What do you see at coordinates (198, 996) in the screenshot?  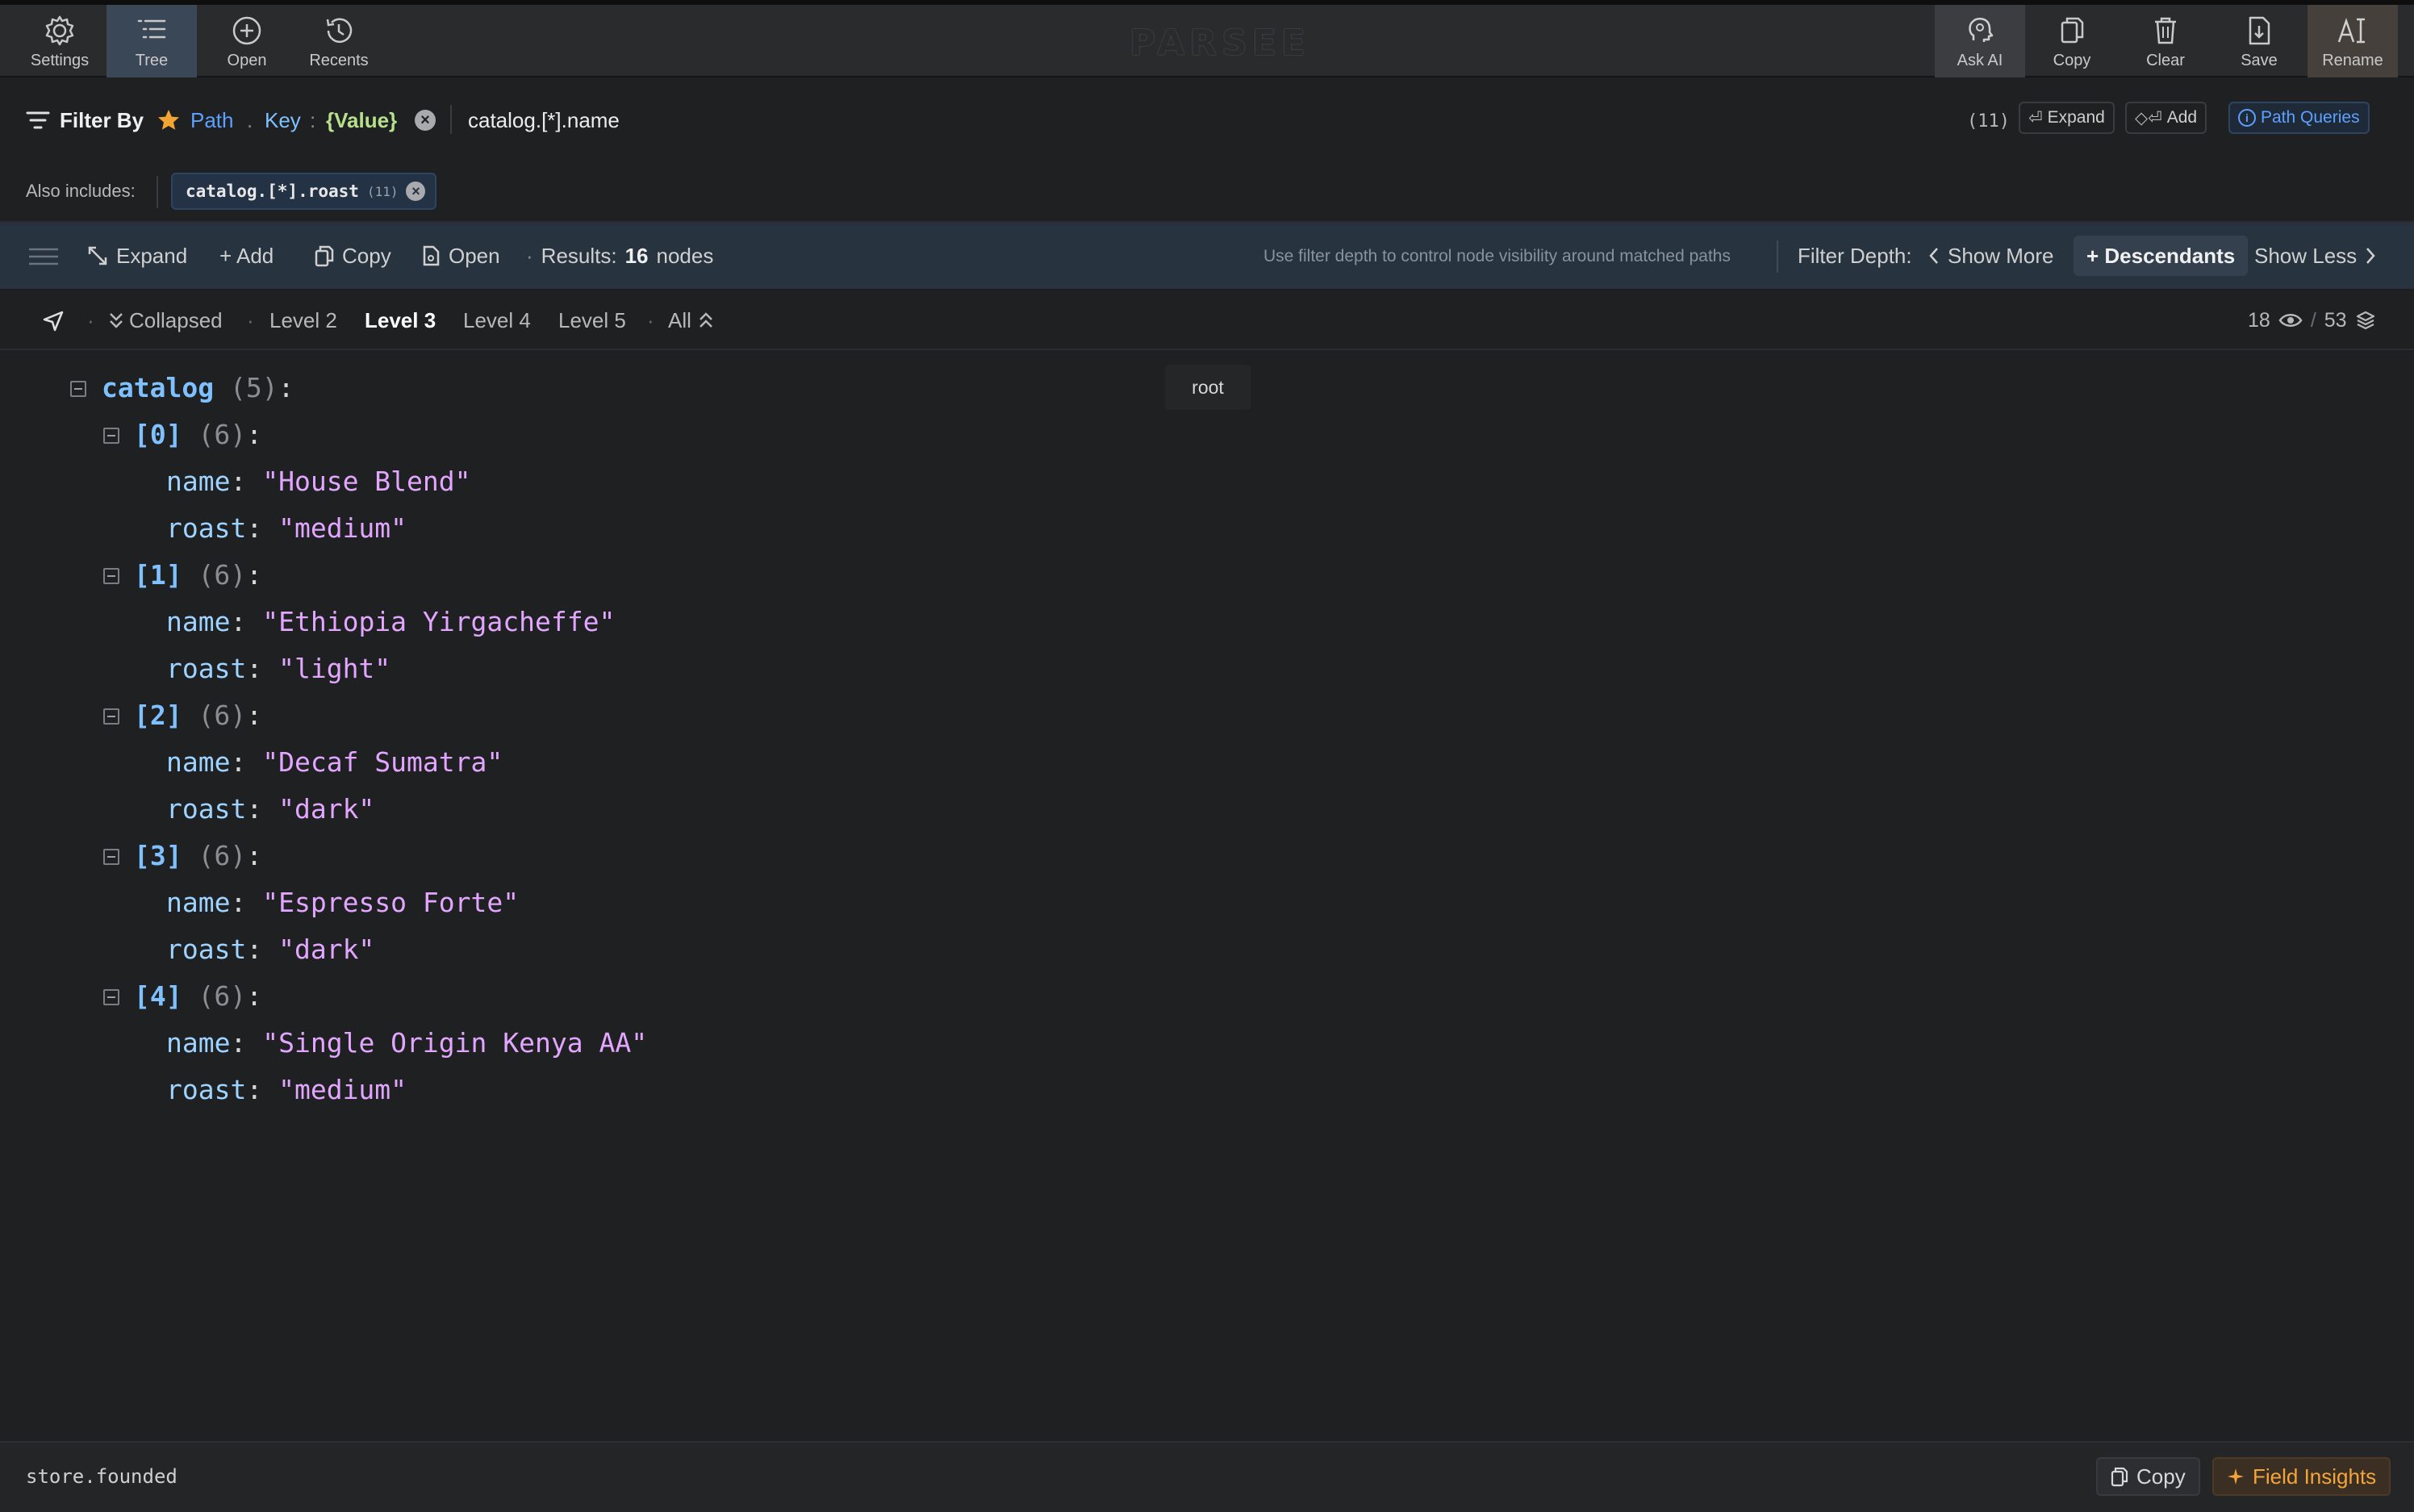 I see `tree-node-array-item: [4] (6):` at bounding box center [198, 996].